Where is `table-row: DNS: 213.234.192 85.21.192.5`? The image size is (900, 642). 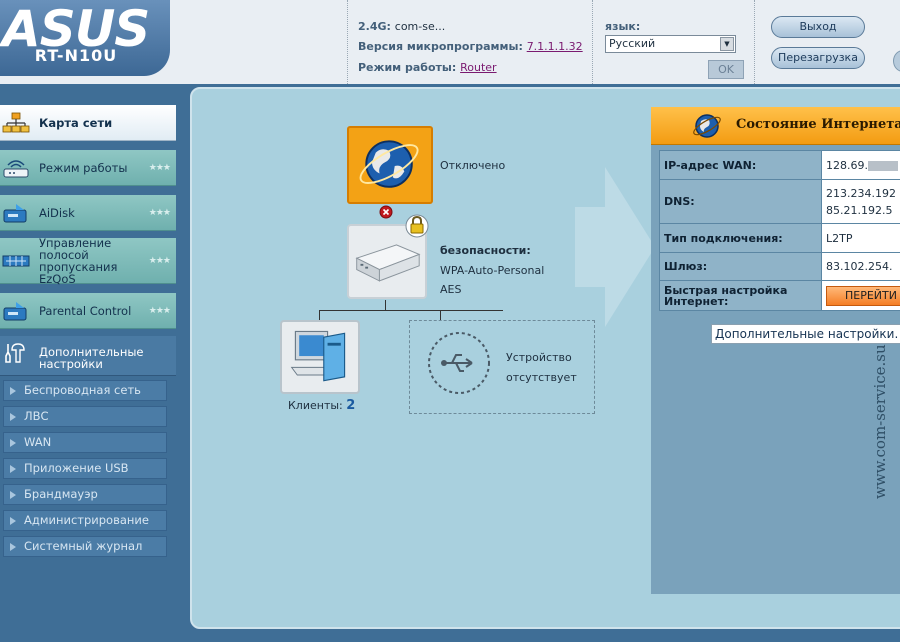 table-row: DNS: 213.234.192 85.21.192.5 is located at coordinates (779, 201).